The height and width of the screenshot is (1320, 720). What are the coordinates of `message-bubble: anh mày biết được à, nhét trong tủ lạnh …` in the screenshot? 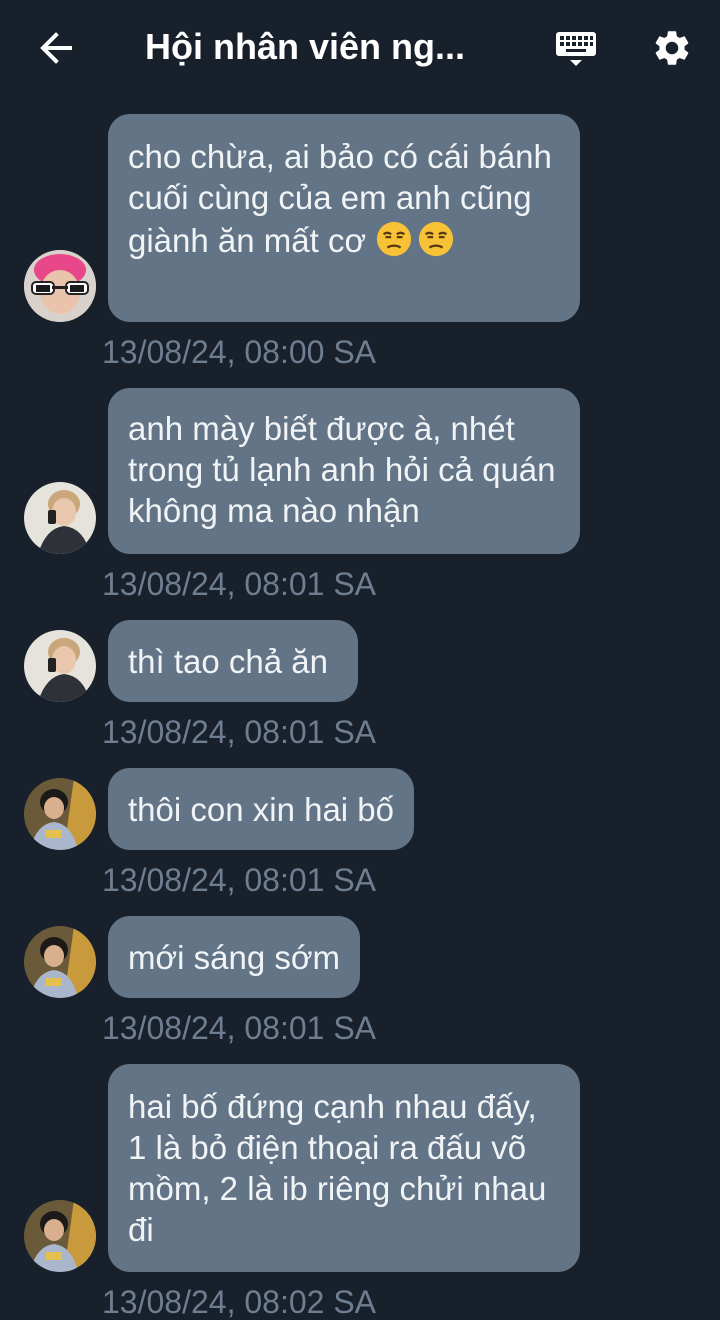 It's located at (344, 471).